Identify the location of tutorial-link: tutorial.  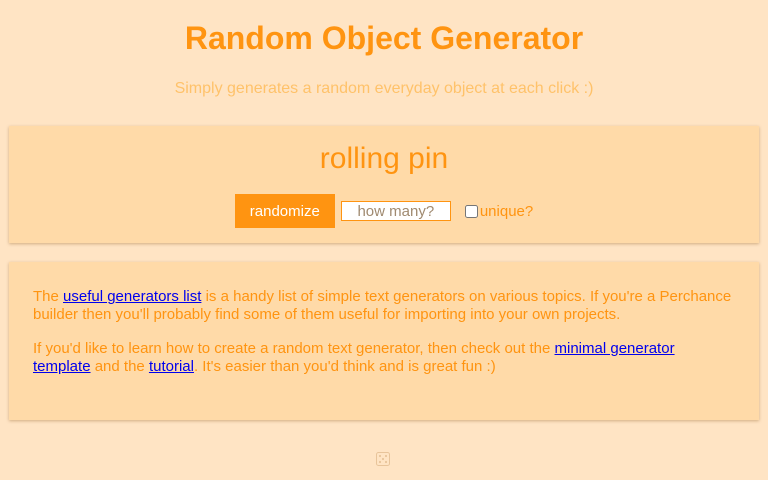
(171, 366).